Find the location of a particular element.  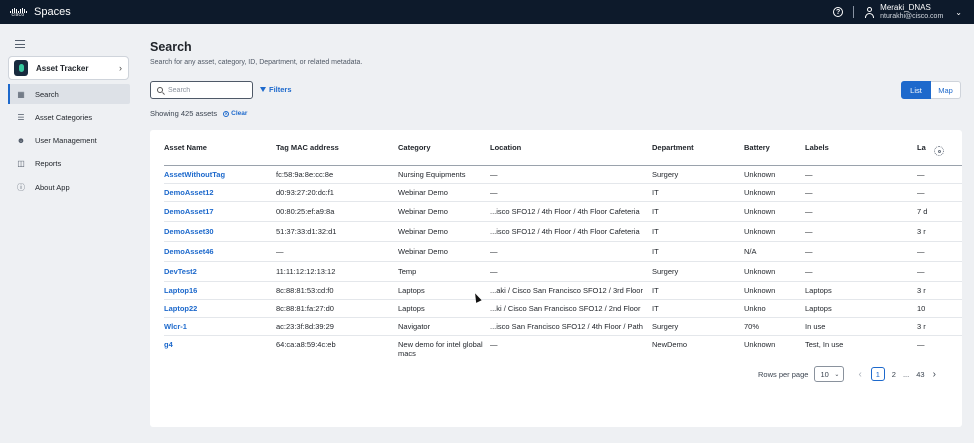

app-switcher-label: Asset Tracker is located at coordinates (62, 68).